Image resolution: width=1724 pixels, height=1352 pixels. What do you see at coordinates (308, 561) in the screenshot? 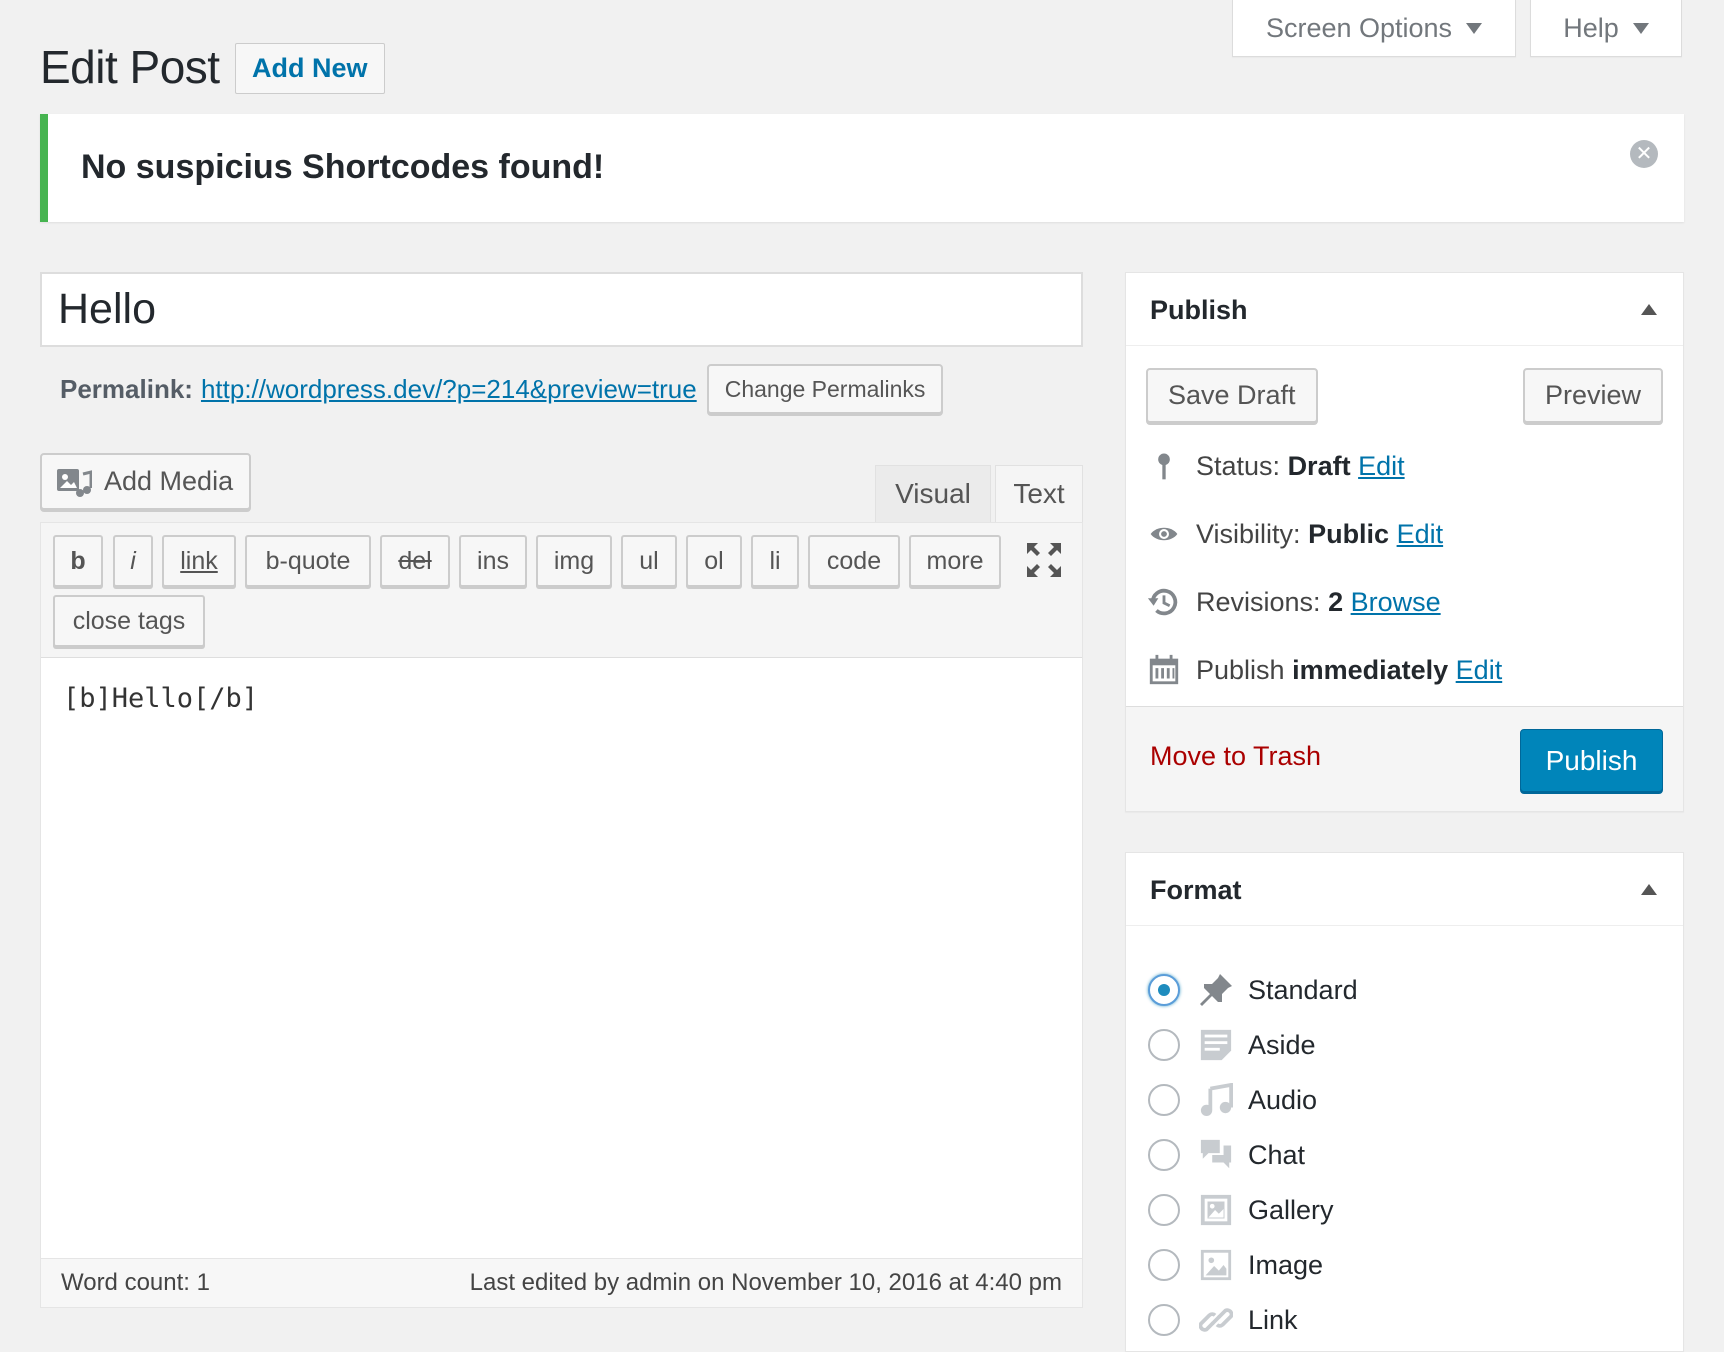
I see `quicktag-bquote-button: b-quote` at bounding box center [308, 561].